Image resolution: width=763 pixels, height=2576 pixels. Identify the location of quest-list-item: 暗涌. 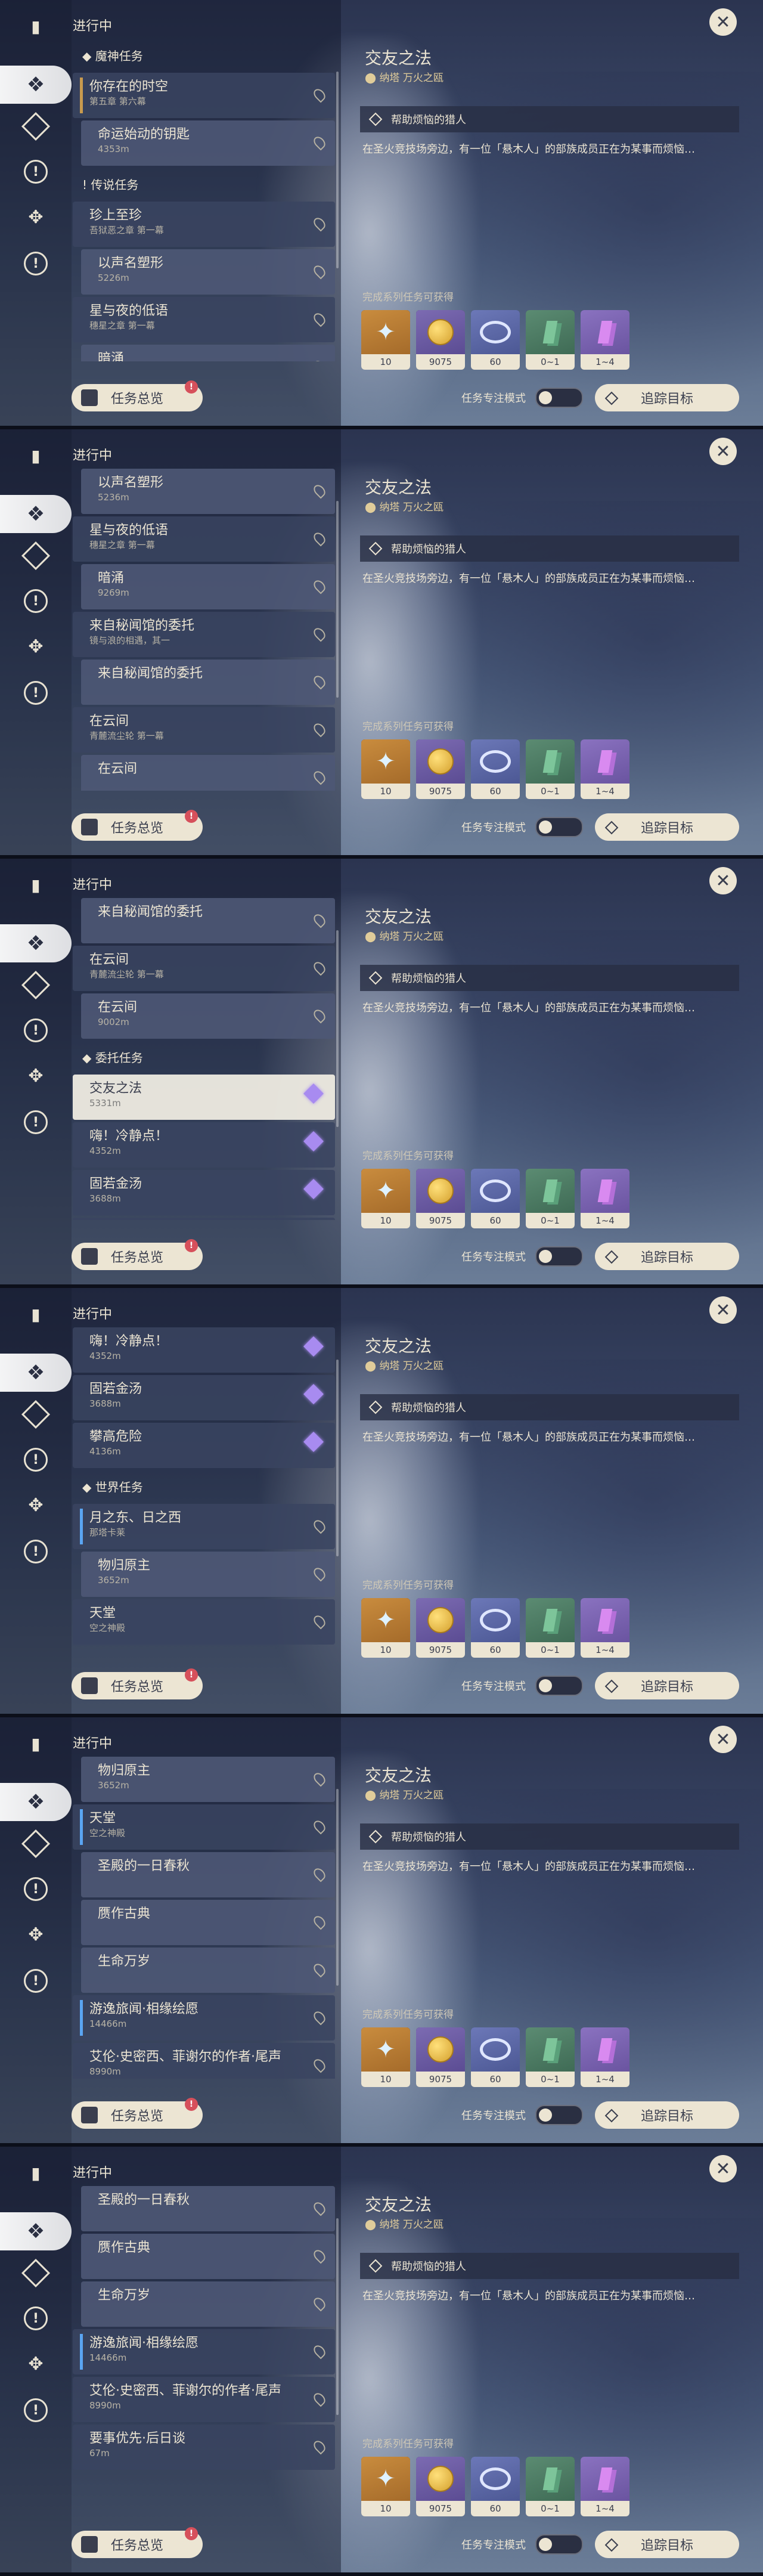
(208, 353).